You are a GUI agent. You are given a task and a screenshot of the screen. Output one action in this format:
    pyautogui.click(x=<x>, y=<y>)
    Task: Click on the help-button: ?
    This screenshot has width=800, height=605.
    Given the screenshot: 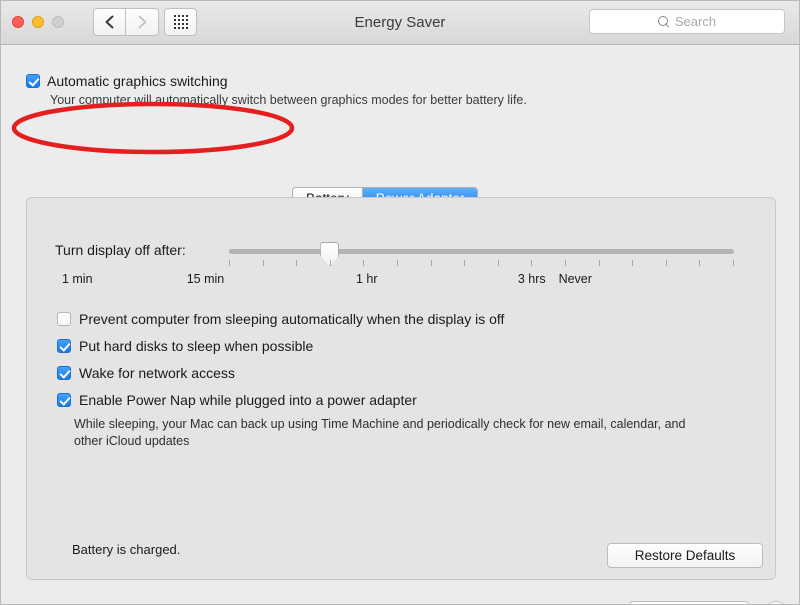 What is the action you would take?
    pyautogui.click(x=776, y=602)
    